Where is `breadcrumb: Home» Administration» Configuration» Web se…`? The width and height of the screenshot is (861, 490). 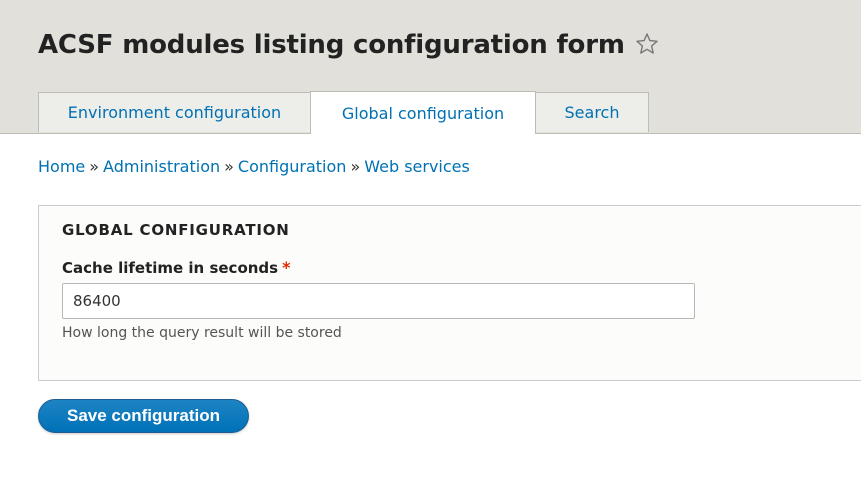 breadcrumb: Home» Administration» Configuration» Web se… is located at coordinates (254, 167).